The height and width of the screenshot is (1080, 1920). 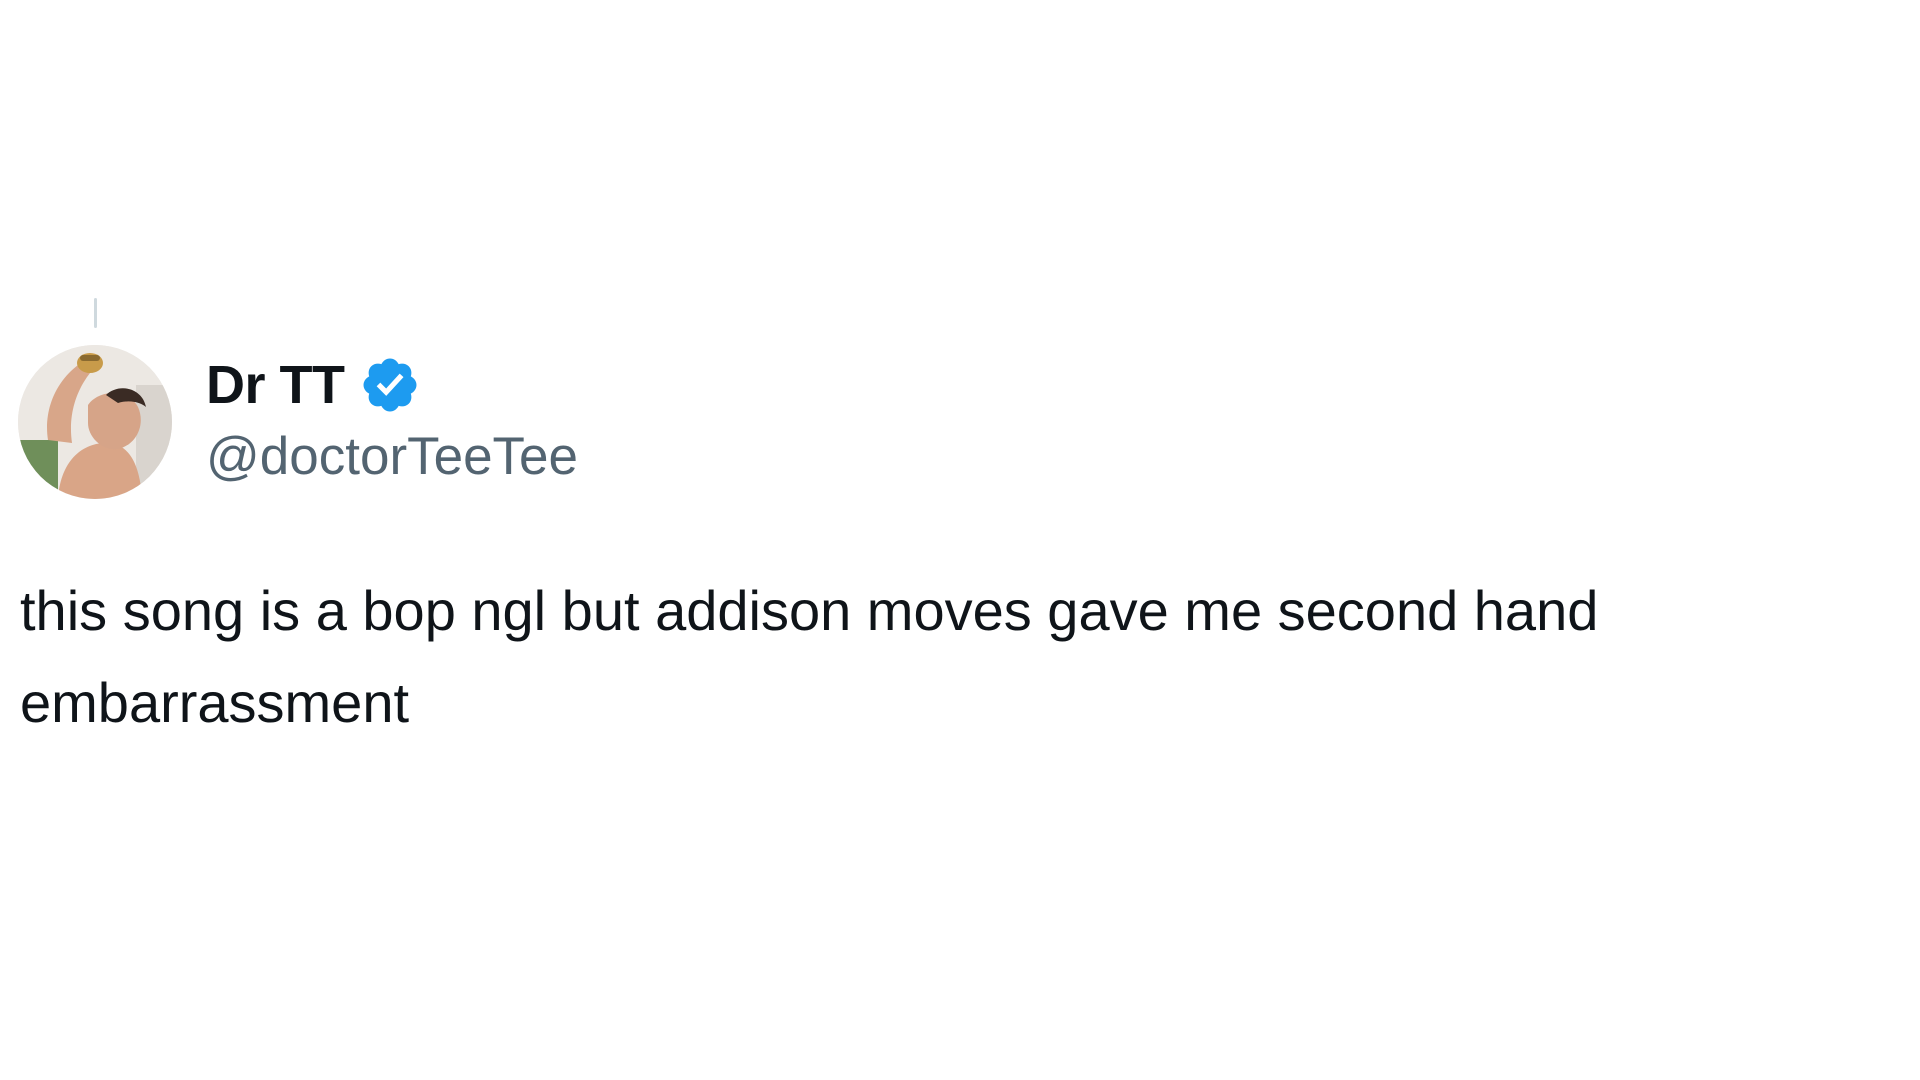 What do you see at coordinates (392, 456) in the screenshot?
I see `author-handle: @doctorTeeTee` at bounding box center [392, 456].